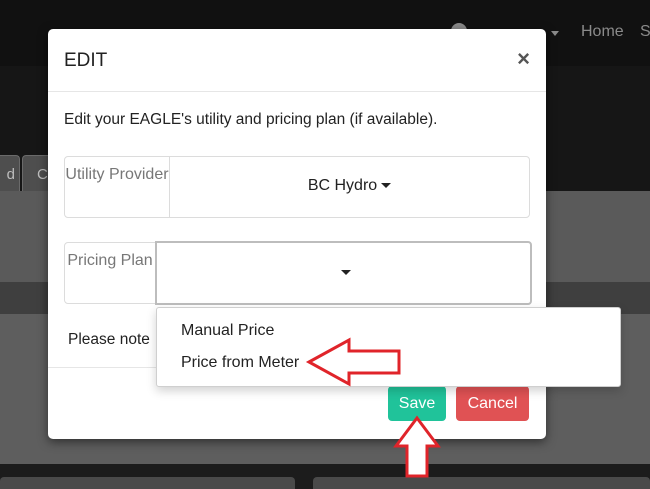 This screenshot has width=650, height=489. Describe the element at coordinates (388, 347) in the screenshot. I see `pricing-plan-dropdown-menu: Manual Price Price from Meter` at that location.